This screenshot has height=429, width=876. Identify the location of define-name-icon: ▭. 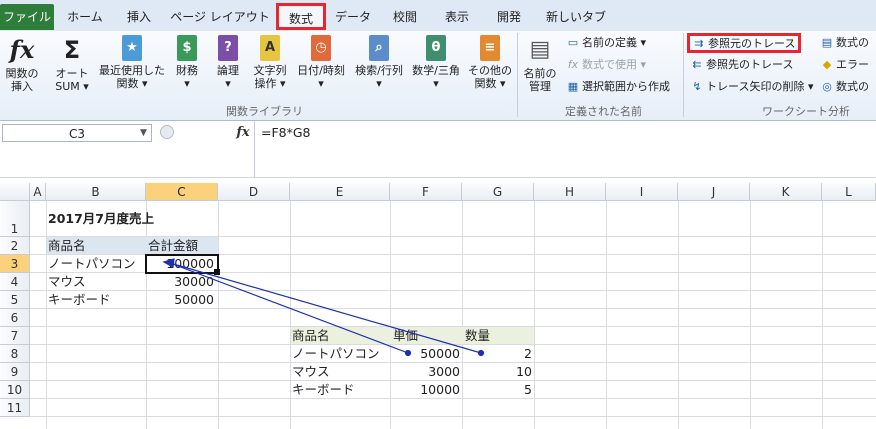
(573, 42).